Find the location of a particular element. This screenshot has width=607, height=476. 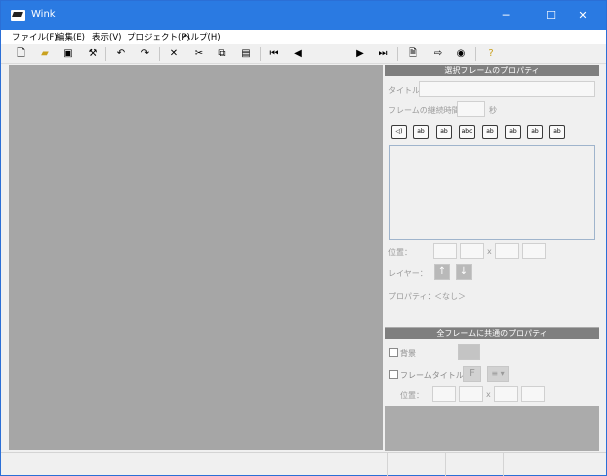

paste-icon: ▤ is located at coordinates (246, 54).